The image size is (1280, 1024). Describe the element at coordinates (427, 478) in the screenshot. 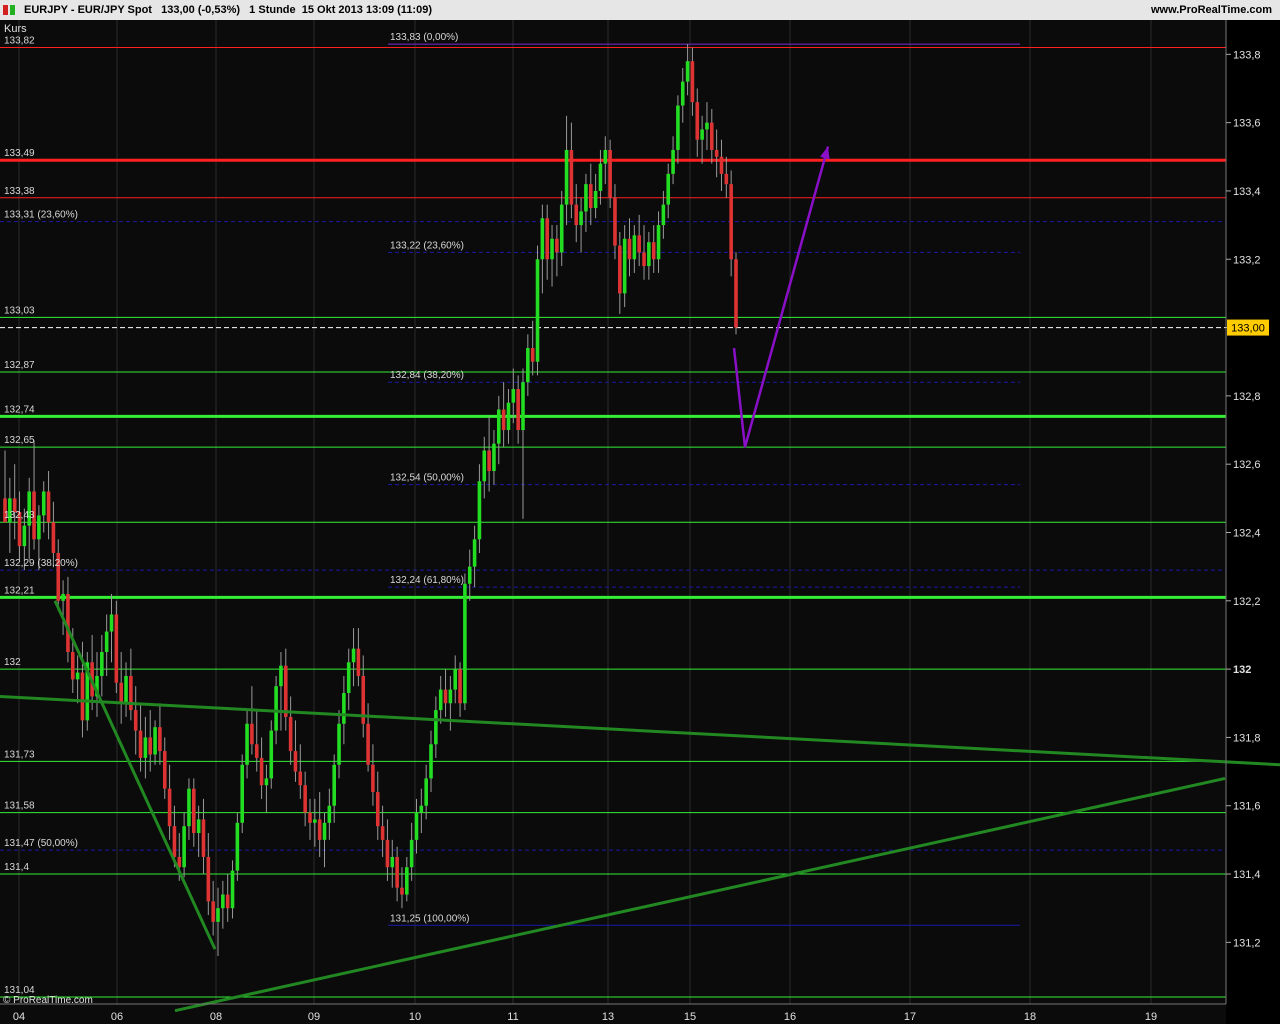

I see `fib-label-middle: 132,54 (50,00%)` at that location.